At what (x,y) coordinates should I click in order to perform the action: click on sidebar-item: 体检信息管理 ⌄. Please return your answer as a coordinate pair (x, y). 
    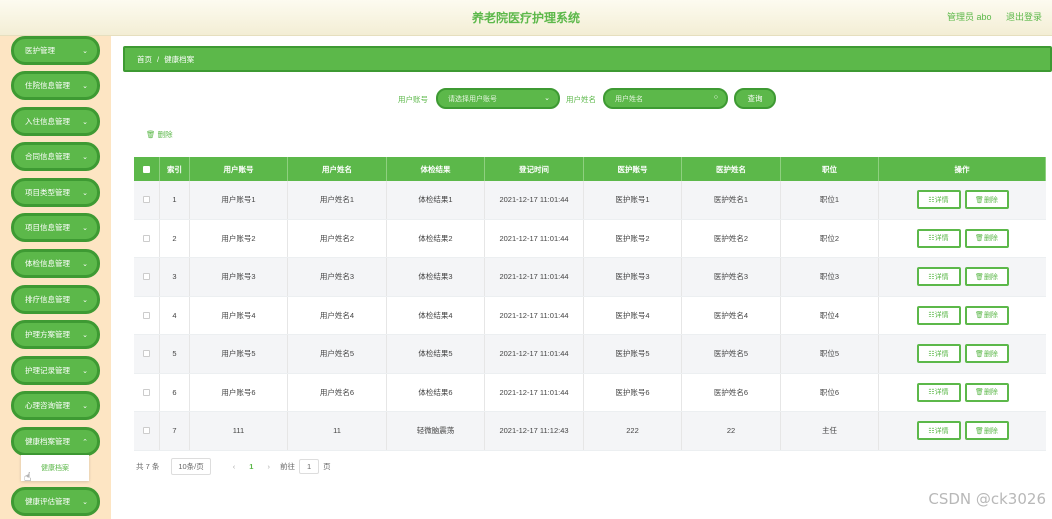
    Looking at the image, I should click on (55, 263).